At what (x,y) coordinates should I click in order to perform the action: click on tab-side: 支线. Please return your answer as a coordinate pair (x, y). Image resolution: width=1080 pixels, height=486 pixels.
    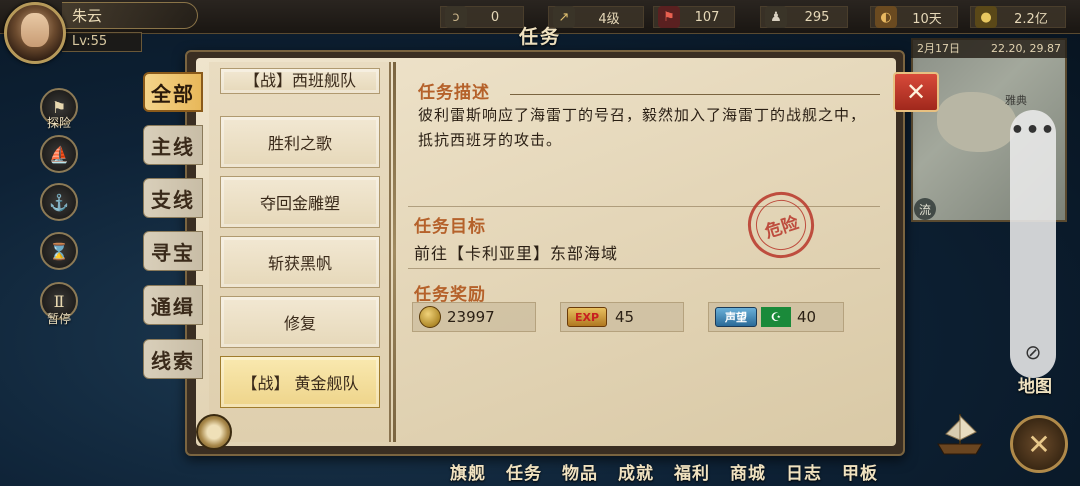
    Looking at the image, I should click on (173, 198).